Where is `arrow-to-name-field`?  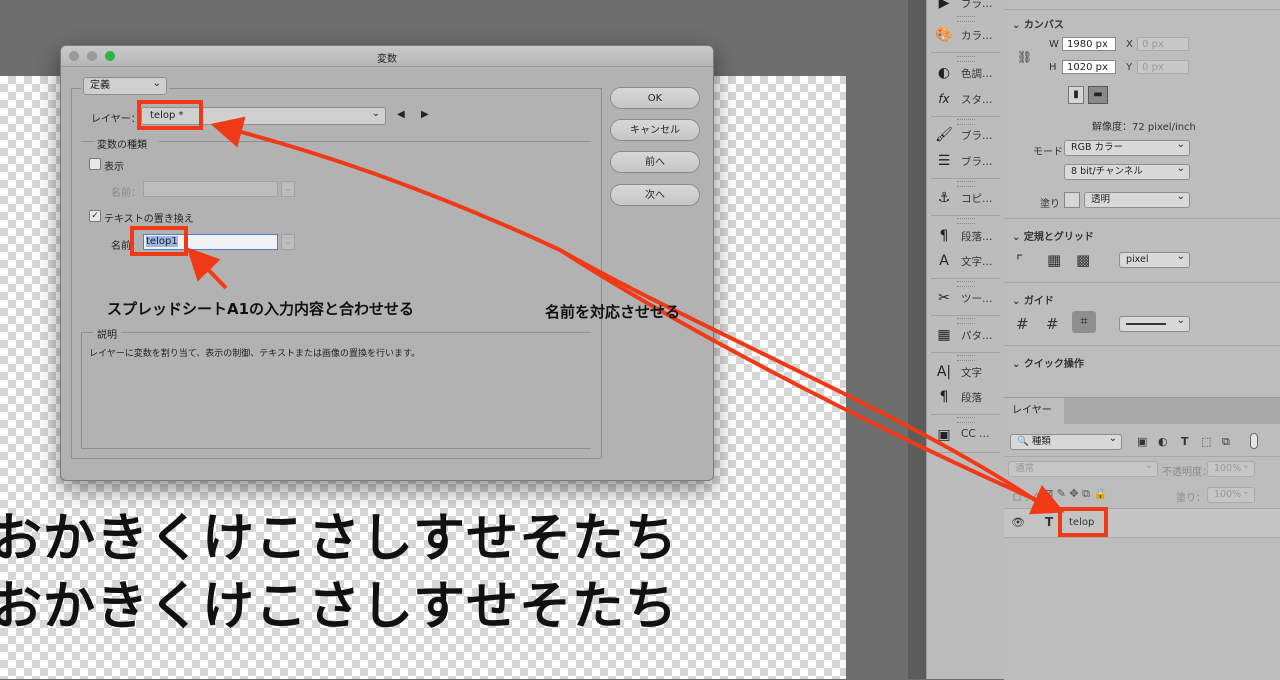 arrow-to-name-field is located at coordinates (207, 268).